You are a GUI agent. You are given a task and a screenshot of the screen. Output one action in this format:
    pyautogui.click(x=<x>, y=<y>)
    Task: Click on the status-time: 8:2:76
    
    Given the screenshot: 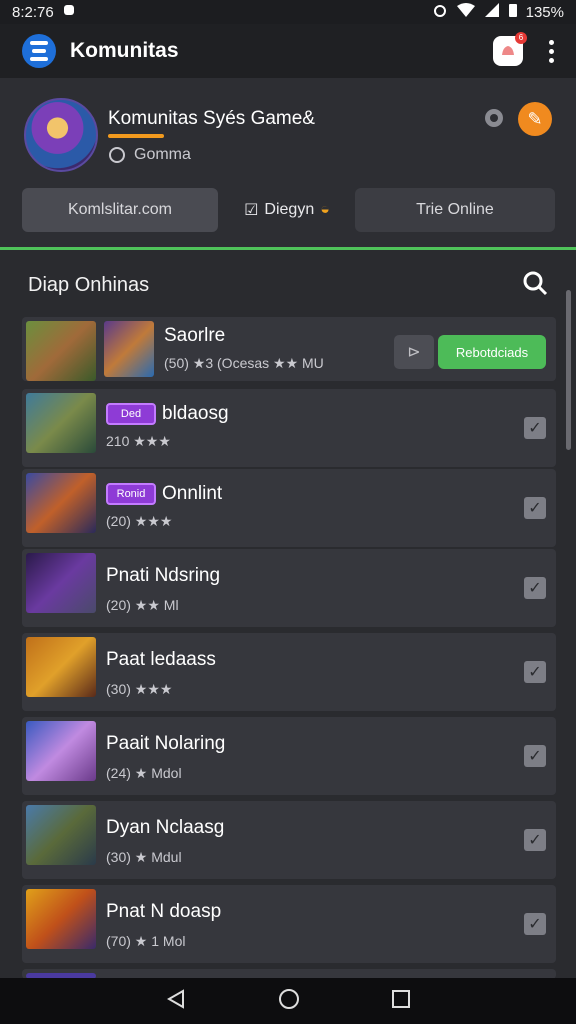 What is the action you would take?
    pyautogui.click(x=33, y=12)
    